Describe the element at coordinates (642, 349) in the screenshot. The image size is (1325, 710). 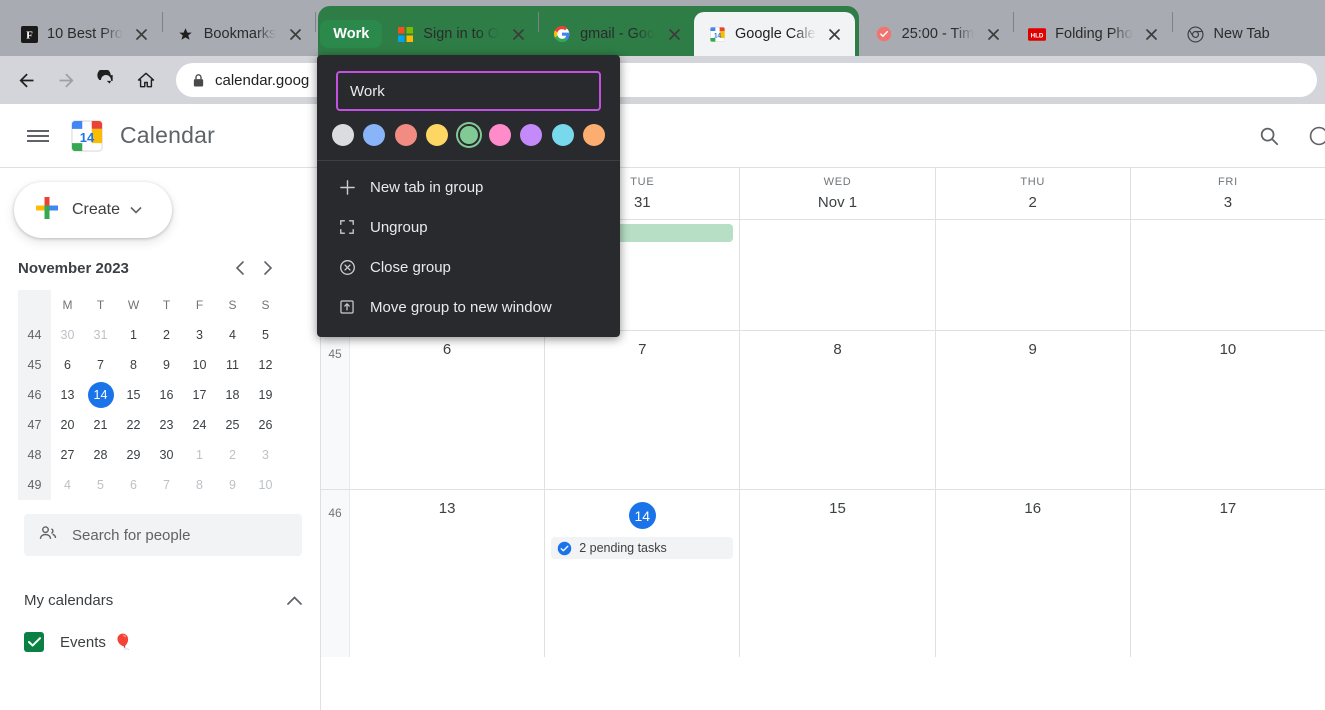
I see `day-number: 7` at that location.